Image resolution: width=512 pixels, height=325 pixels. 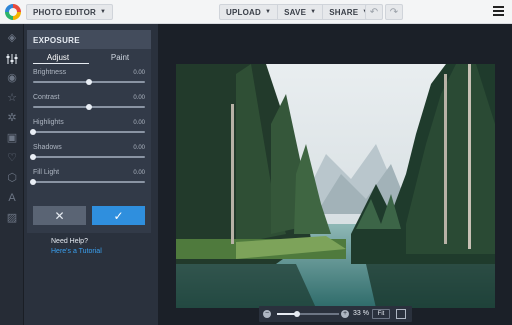 I want to click on upload-button: UPLOAD ▼, so click(x=249, y=12).